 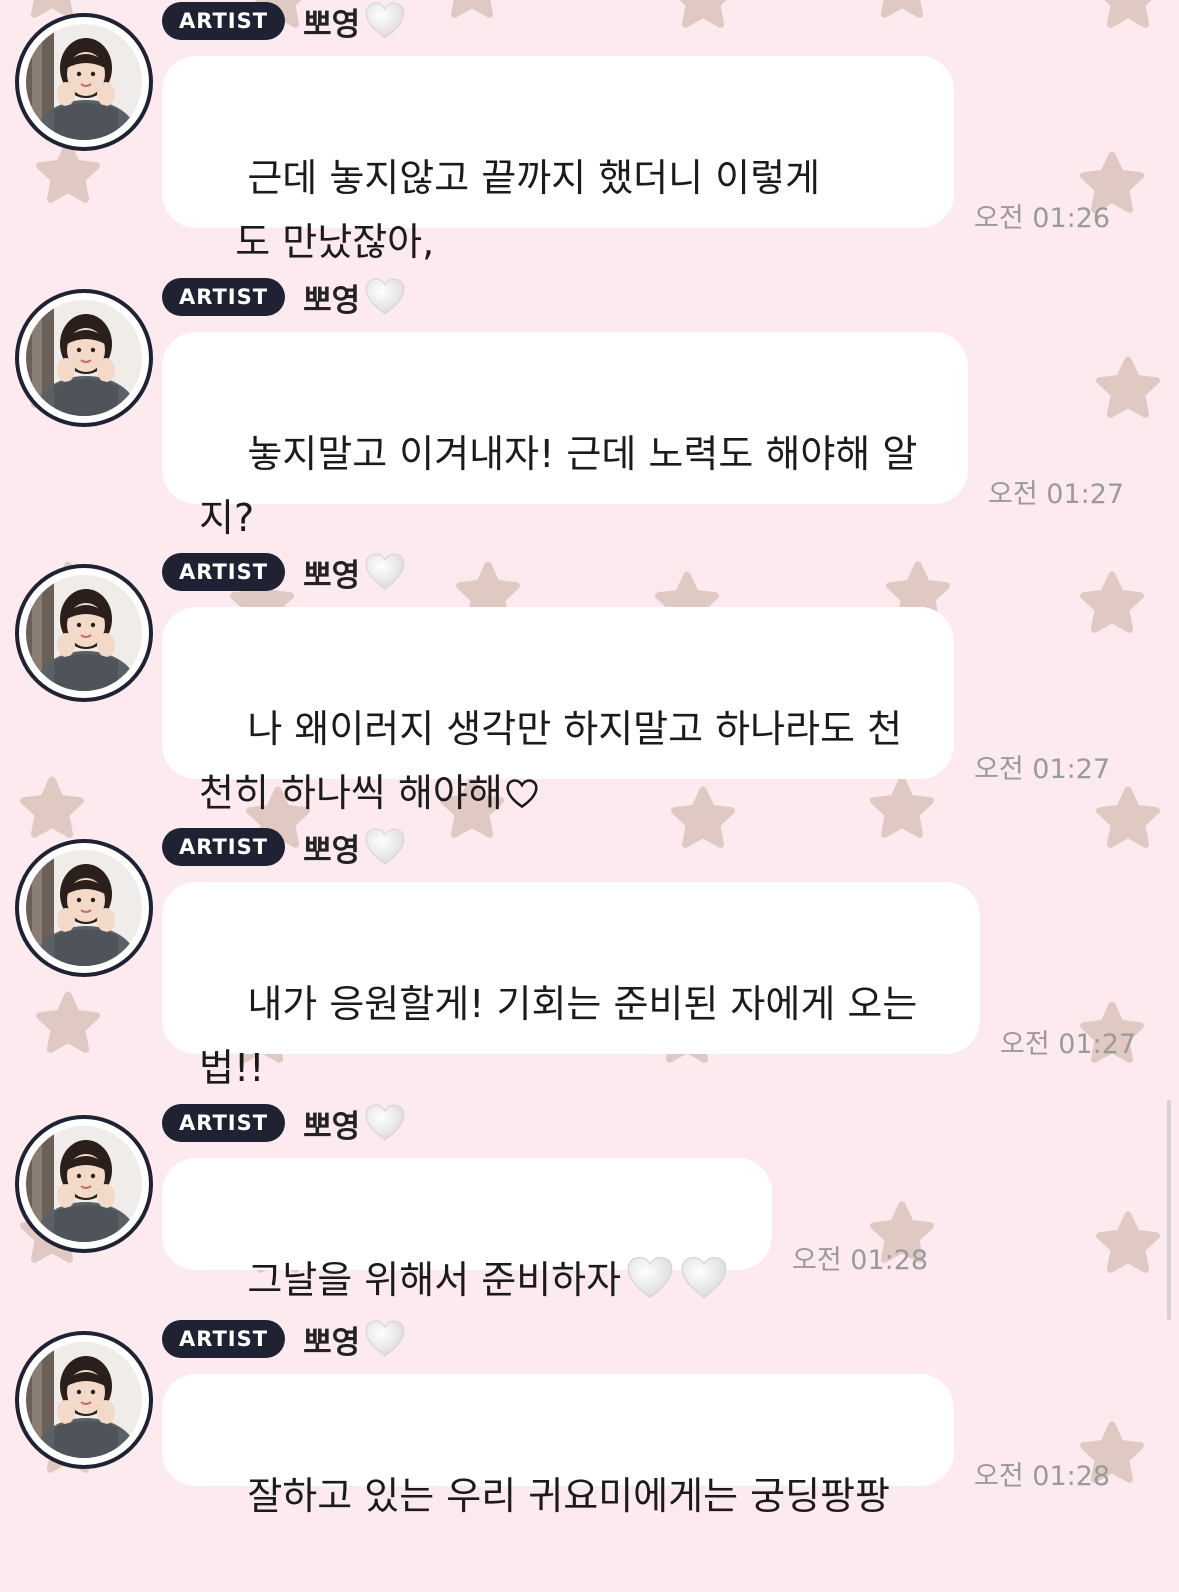 I want to click on message-text-line: 지?, so click(x=227, y=518).